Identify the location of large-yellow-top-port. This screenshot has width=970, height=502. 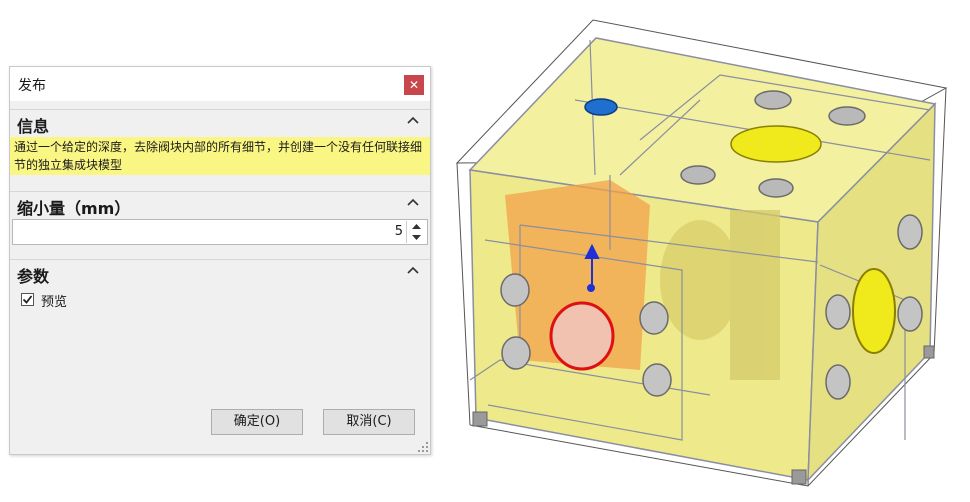
(776, 144).